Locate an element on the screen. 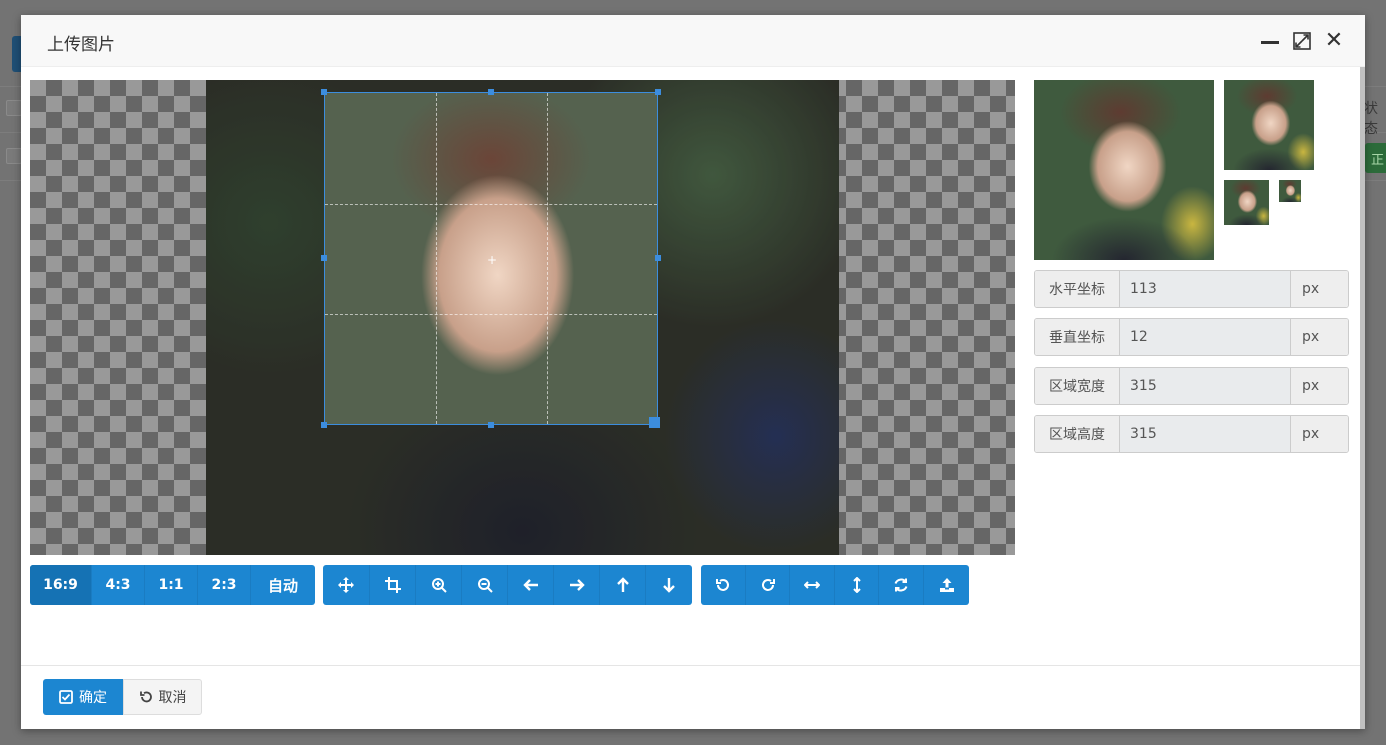  upload-icon is located at coordinates (946, 585).